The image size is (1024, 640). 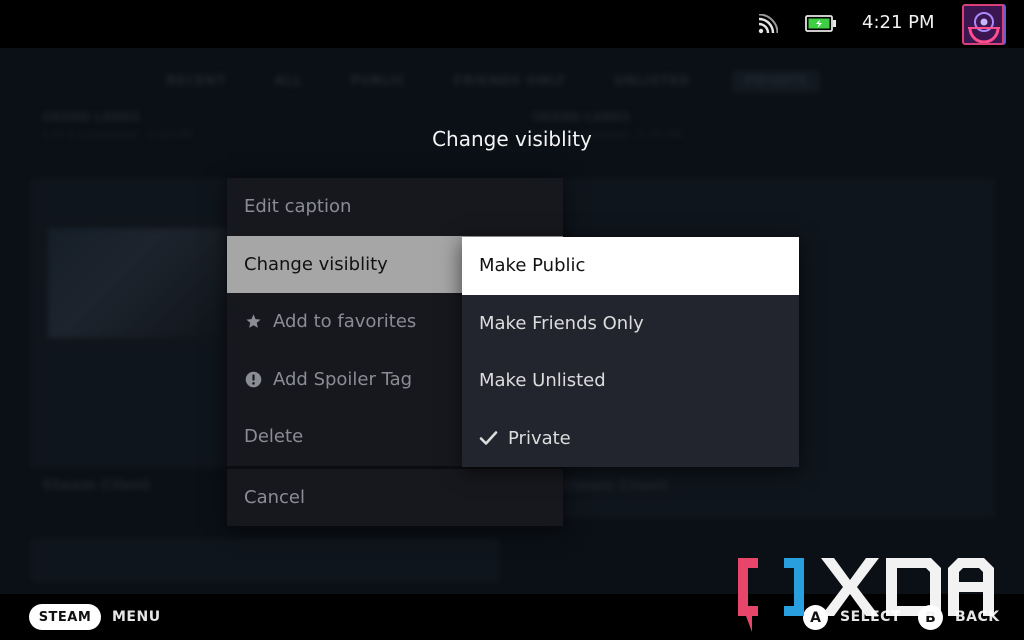 I want to click on option-private: Private, so click(x=630, y=439).